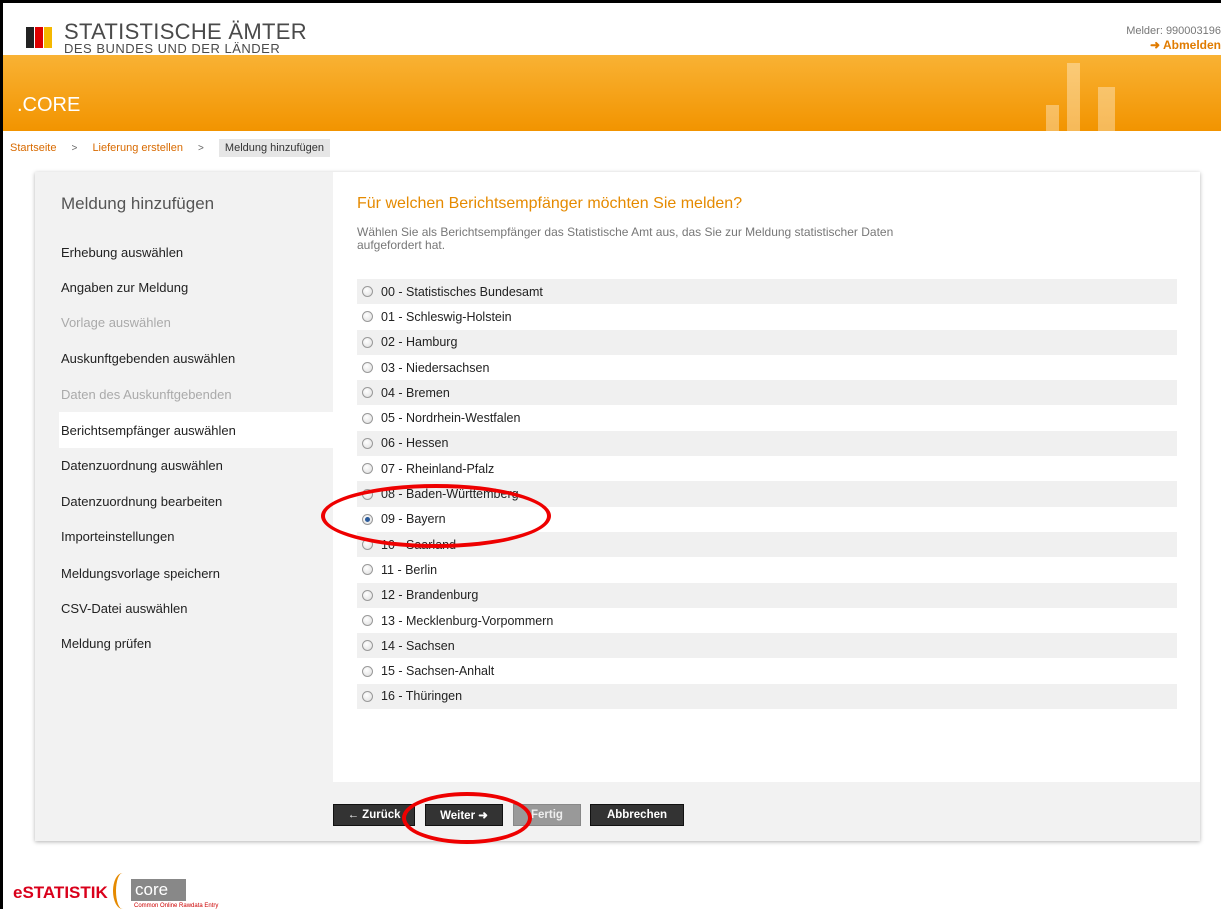 This screenshot has width=1221, height=909. What do you see at coordinates (612, 93) in the screenshot?
I see `app-banner: .CORE` at bounding box center [612, 93].